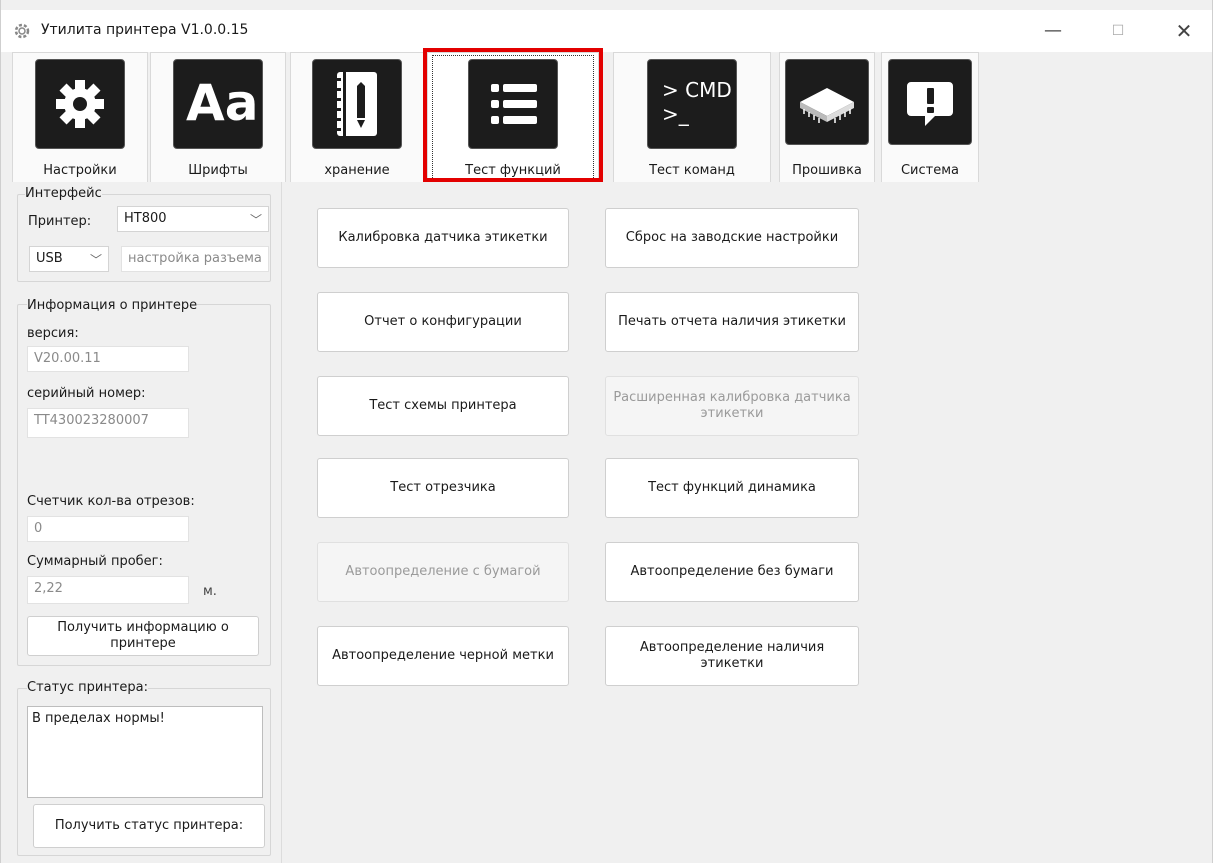 Image resolution: width=1213 pixels, height=863 pixels. I want to click on tab-system: Система, so click(930, 117).